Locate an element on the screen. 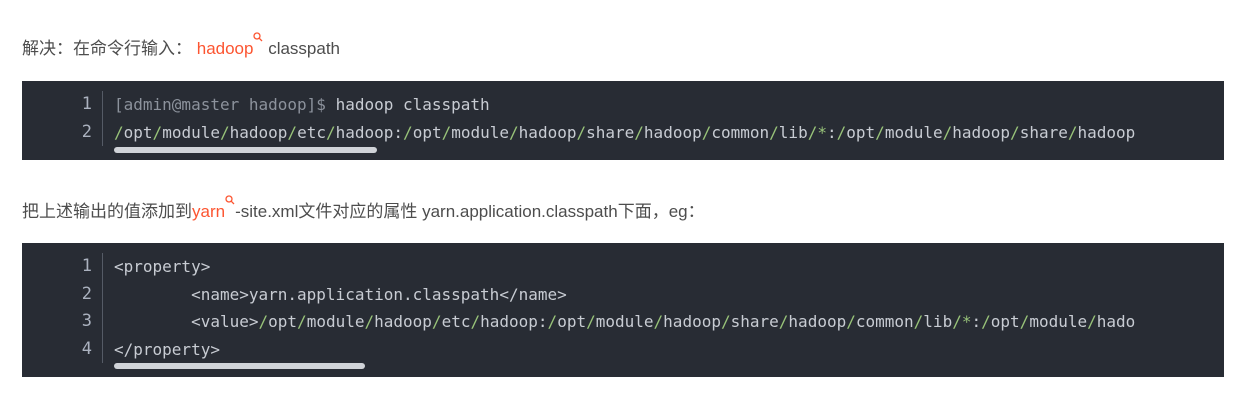  line-numbers: 1 2 3 4 is located at coordinates (62, 308).